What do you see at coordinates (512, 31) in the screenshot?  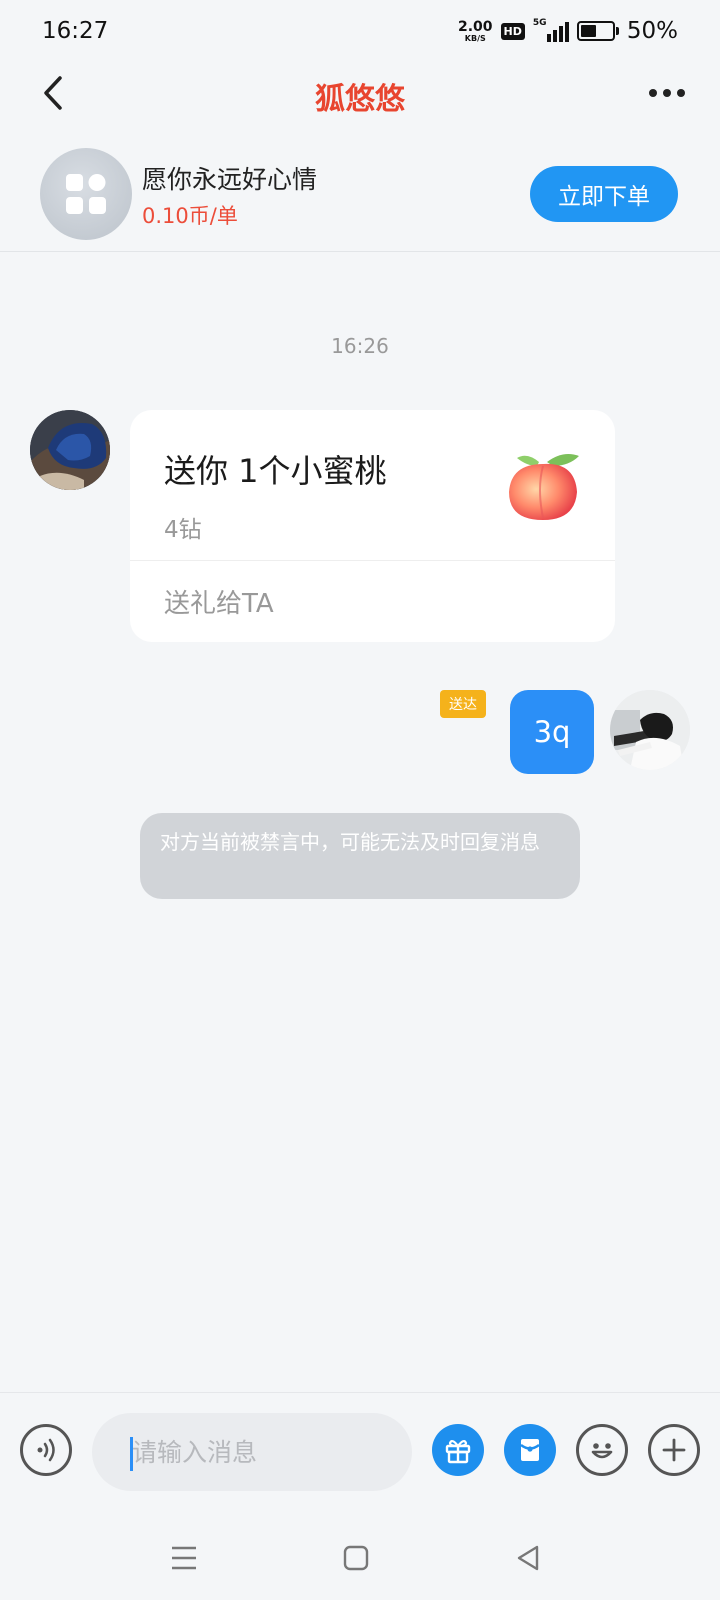 I see `hd-badge: HD` at bounding box center [512, 31].